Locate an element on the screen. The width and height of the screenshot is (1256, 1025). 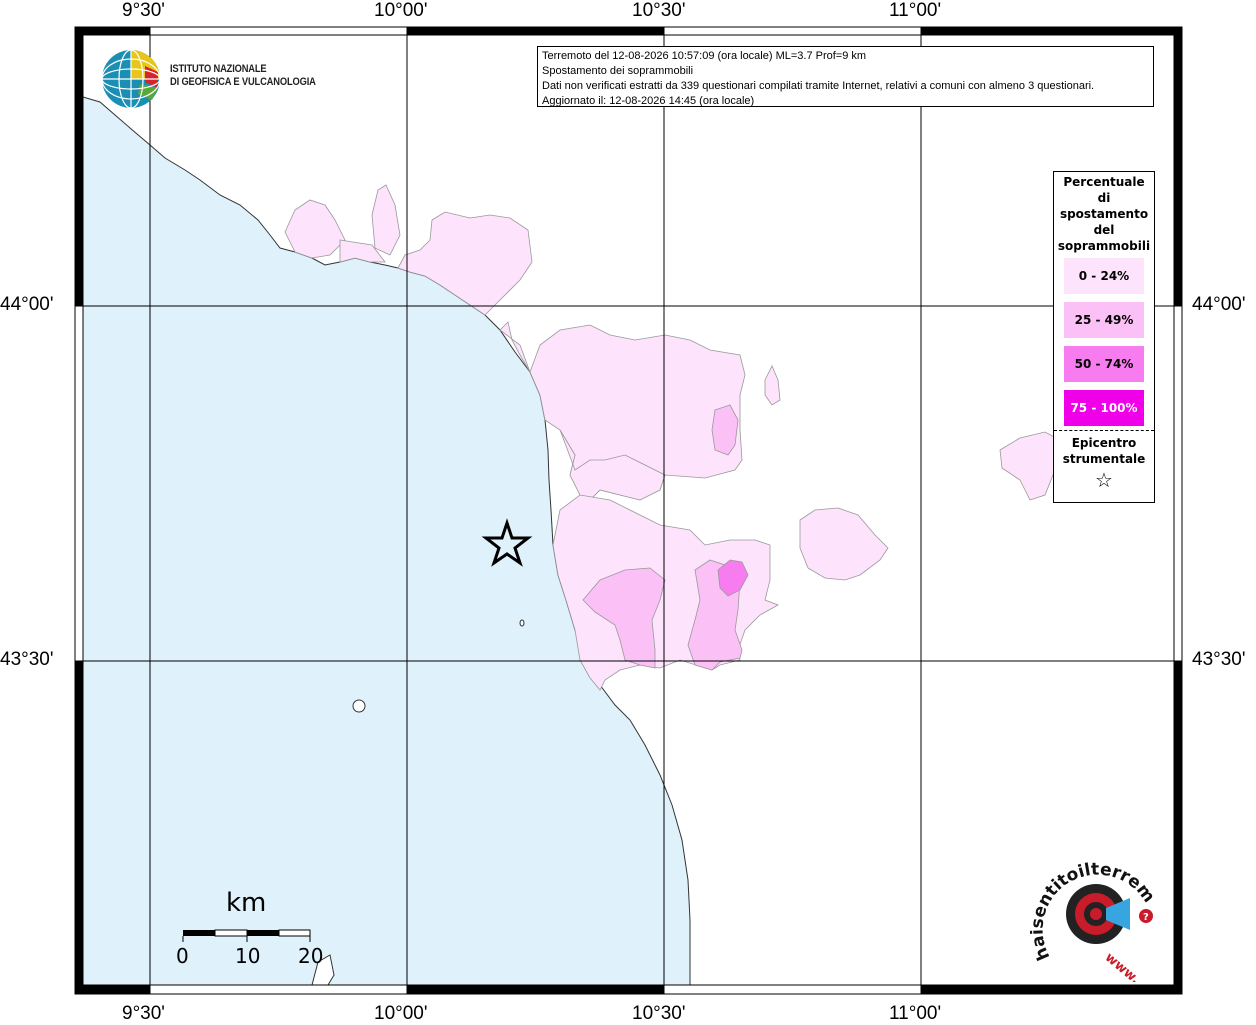
hai-sentito-logo-icon: haisentitoilterremoto.it ? www. is located at coordinates (1091, 917).